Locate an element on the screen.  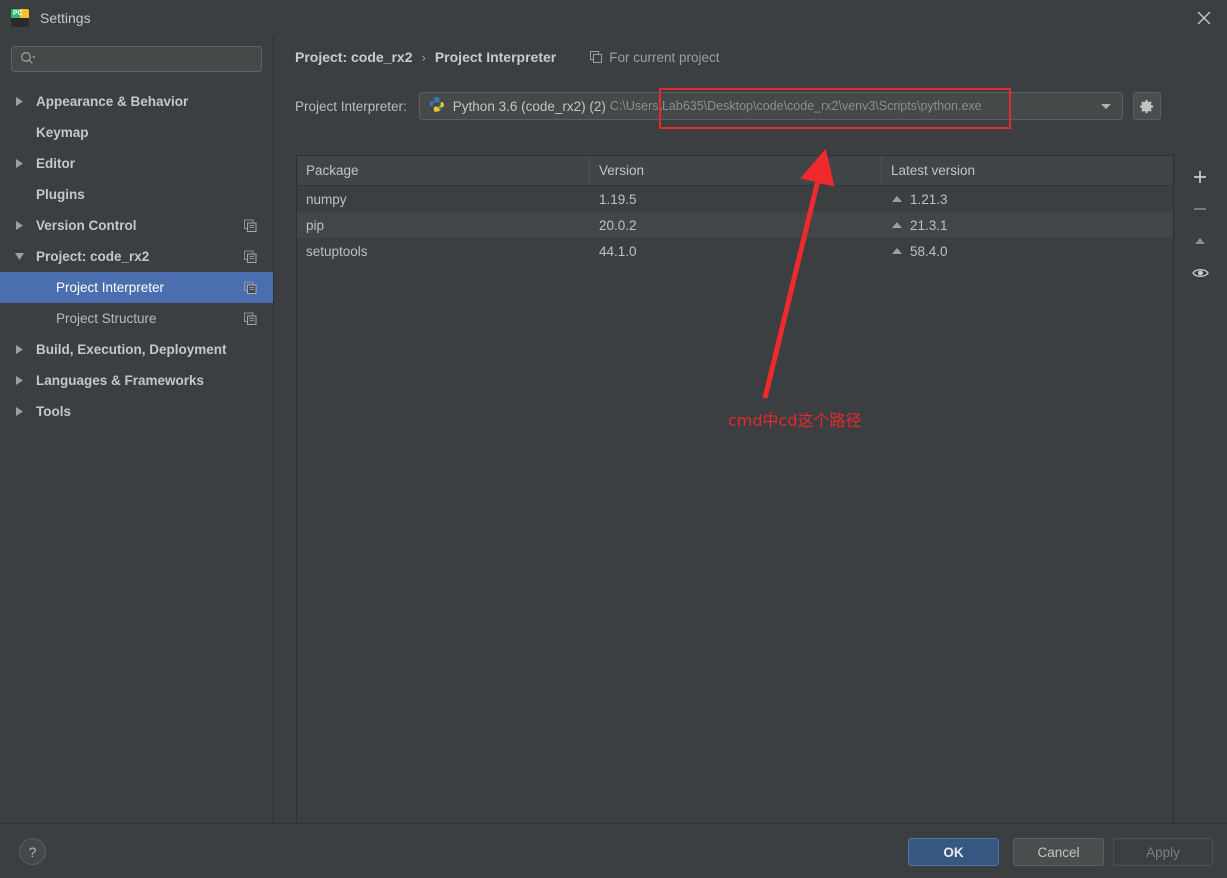
cell-version: 20.0.2 is located at coordinates (618, 225).